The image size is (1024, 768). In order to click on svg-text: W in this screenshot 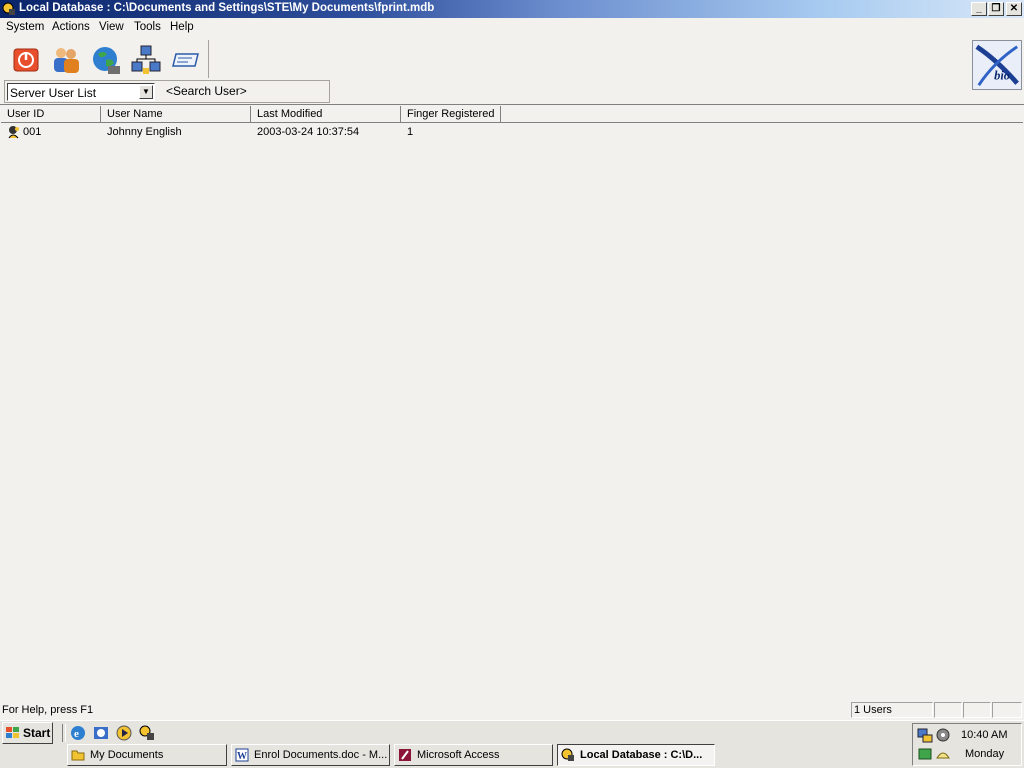, I will do `click(242, 756)`.